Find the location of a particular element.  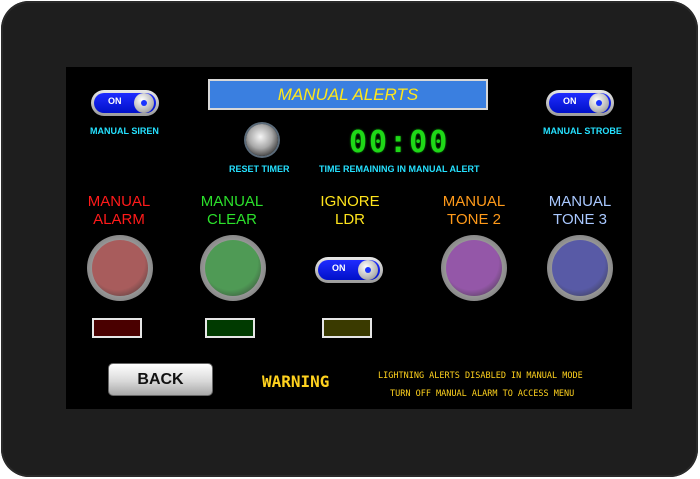

page-title-box: MANUAL ALERTS is located at coordinates (348, 94).